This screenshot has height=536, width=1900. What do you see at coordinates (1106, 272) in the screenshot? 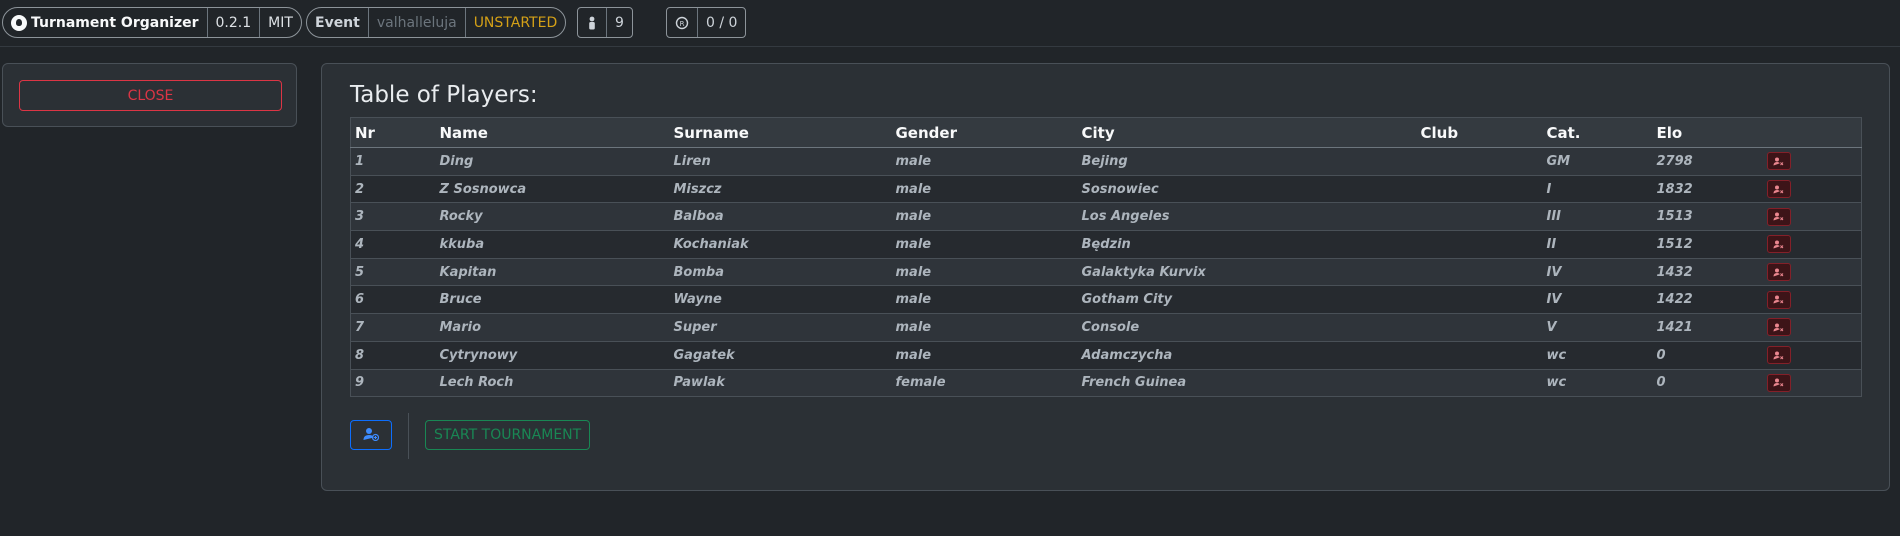
I see `table-row: 5 Kapitan Bomba male Galaktyka Kurvix IV 1432` at bounding box center [1106, 272].